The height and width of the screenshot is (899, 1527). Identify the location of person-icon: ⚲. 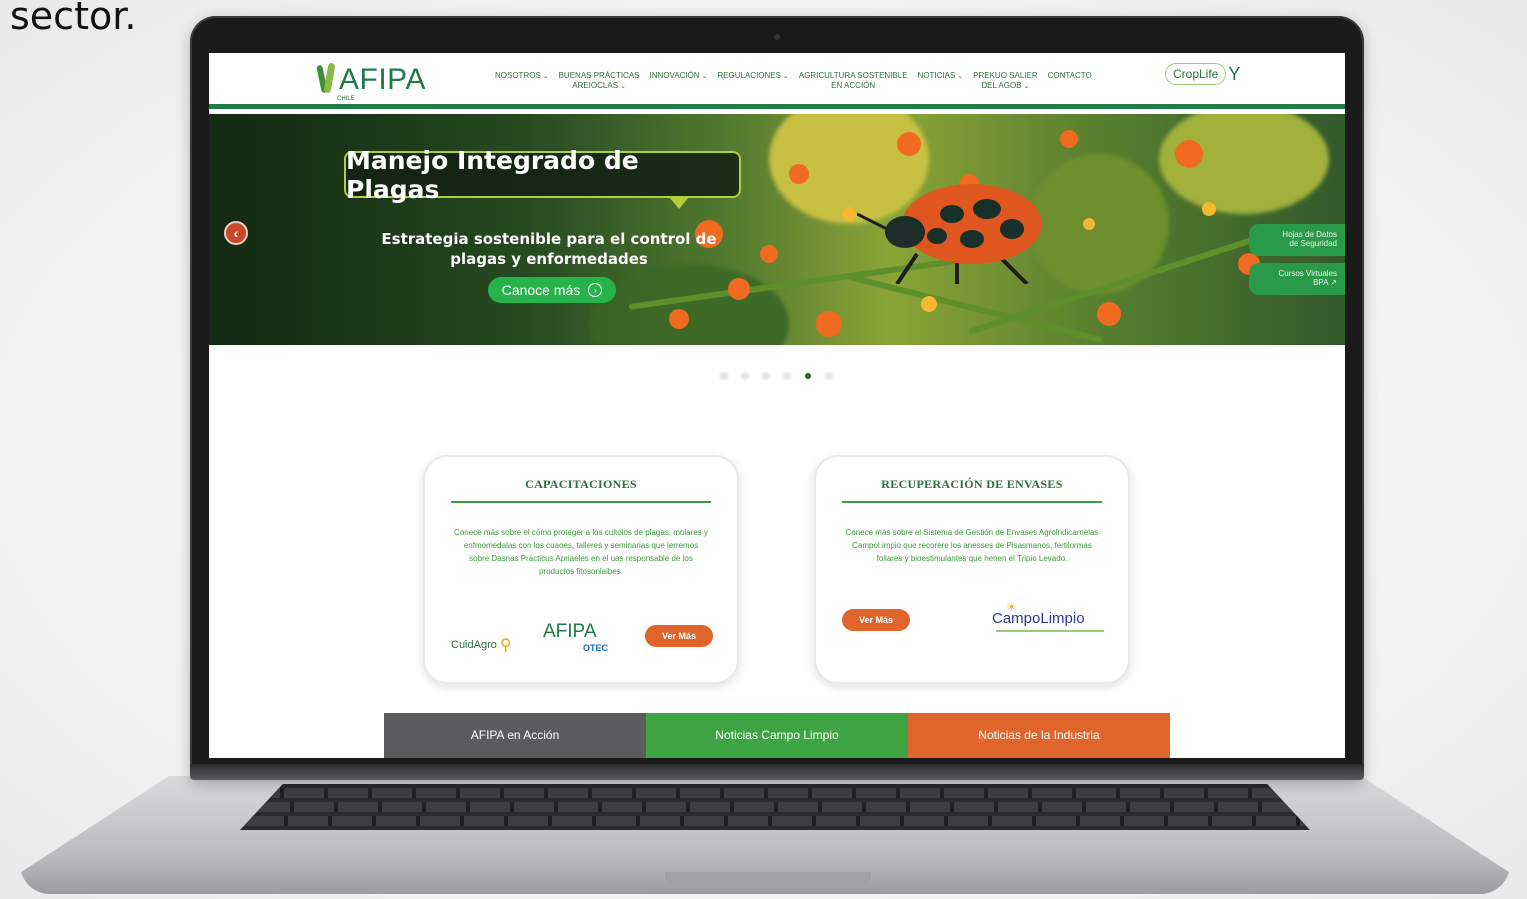
(505, 645).